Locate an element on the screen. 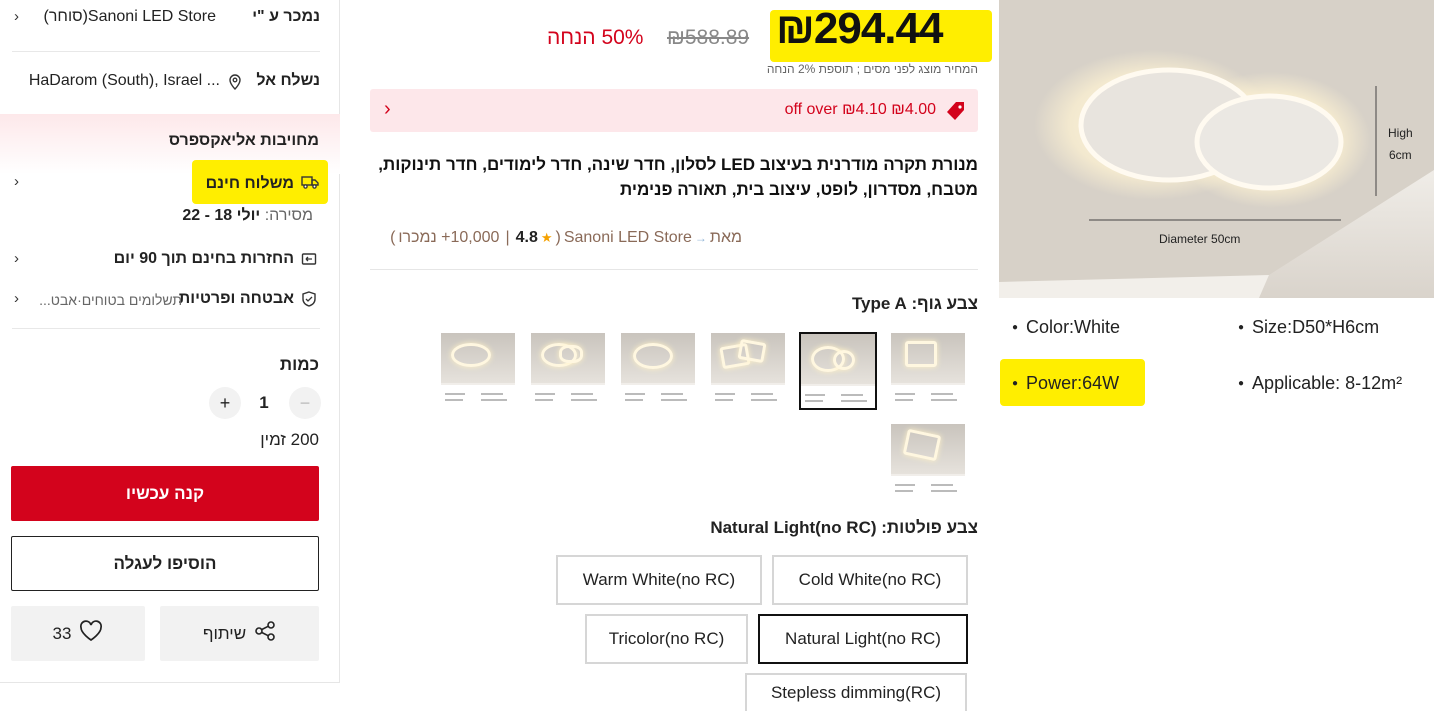 This screenshot has height=711, width=1437. increment-button: + is located at coordinates (225, 403).